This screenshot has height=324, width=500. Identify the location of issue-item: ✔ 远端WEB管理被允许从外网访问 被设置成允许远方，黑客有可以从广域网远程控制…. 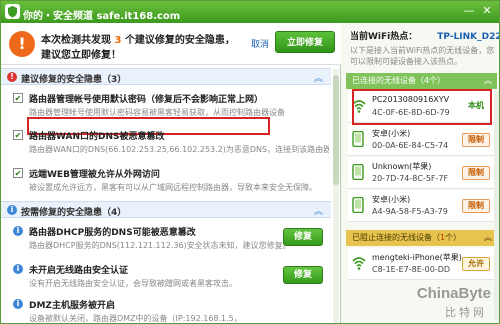
(166, 181).